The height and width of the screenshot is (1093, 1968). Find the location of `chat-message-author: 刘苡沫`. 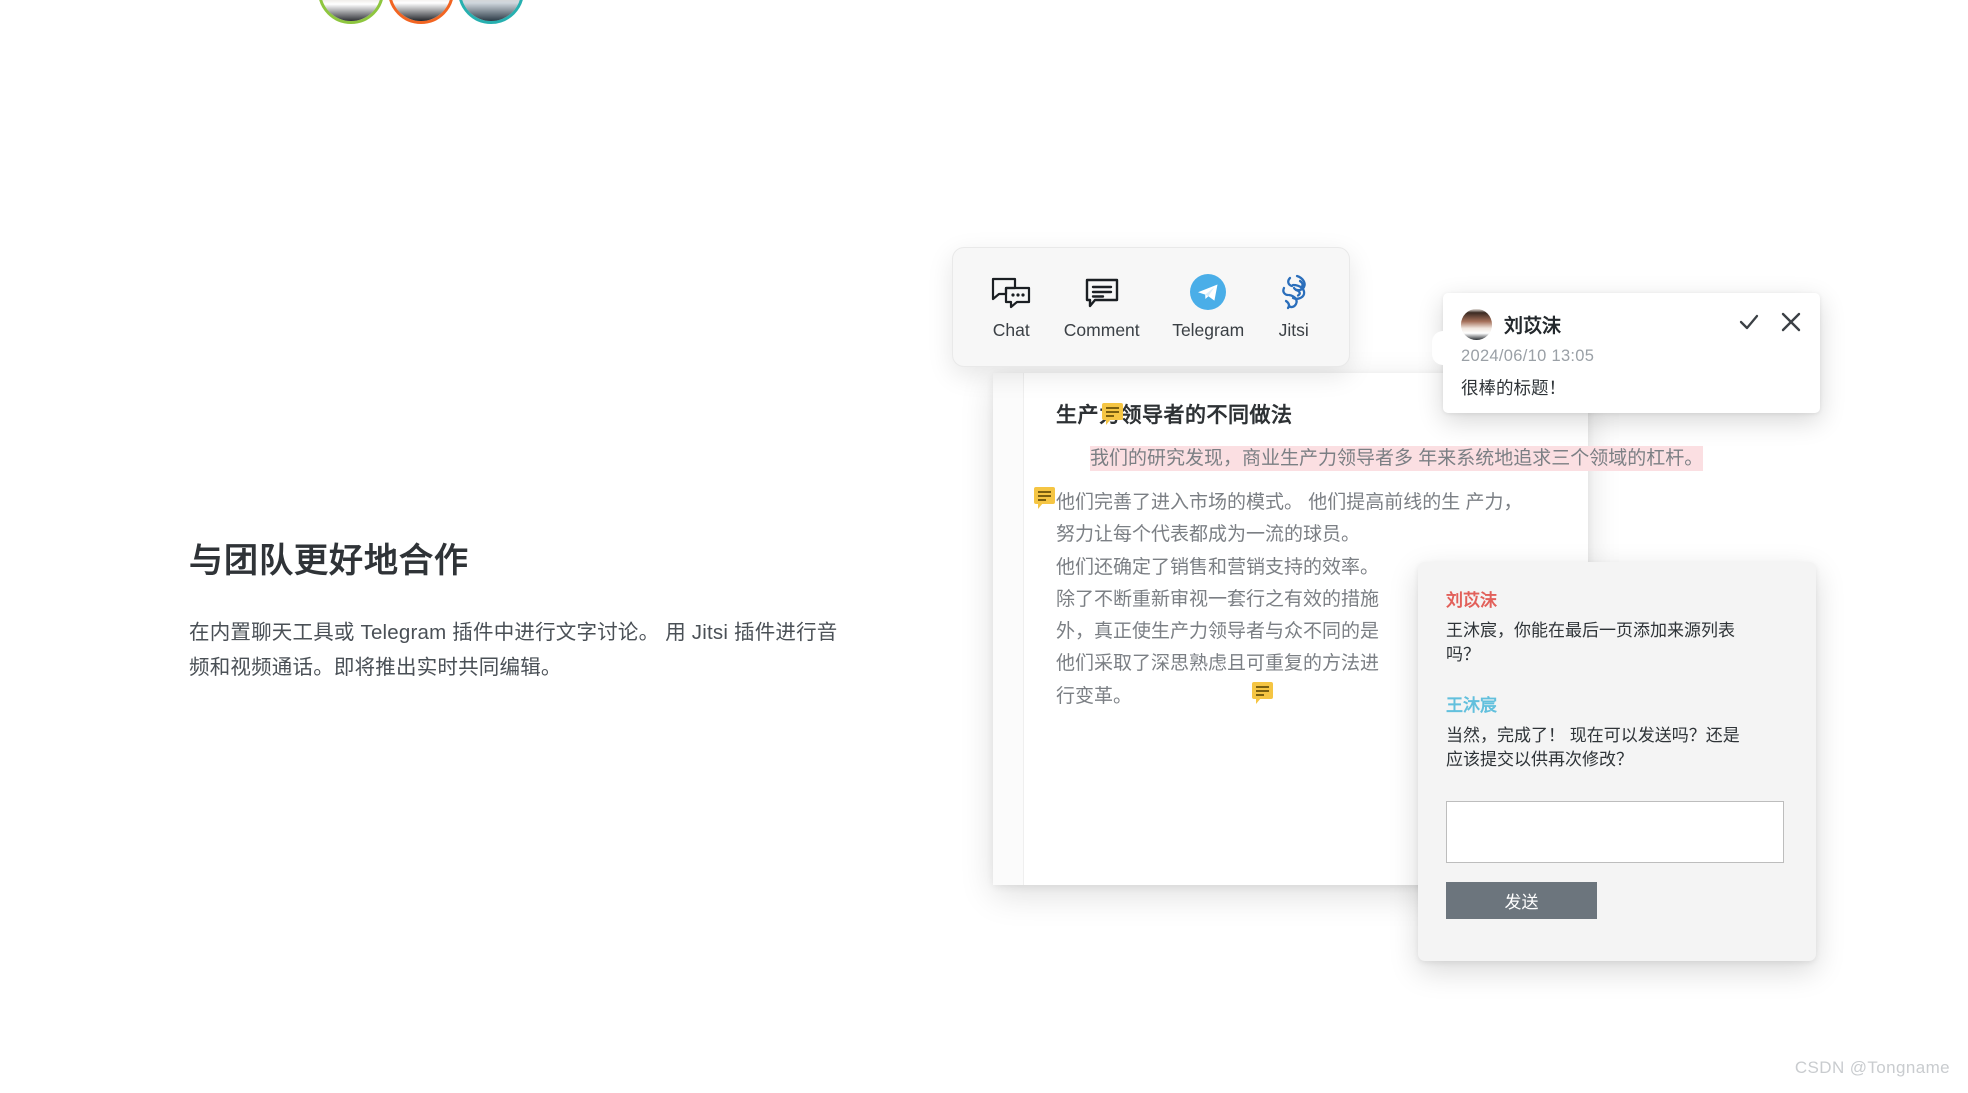

chat-message-author: 刘苡沫 is located at coordinates (1471, 600).